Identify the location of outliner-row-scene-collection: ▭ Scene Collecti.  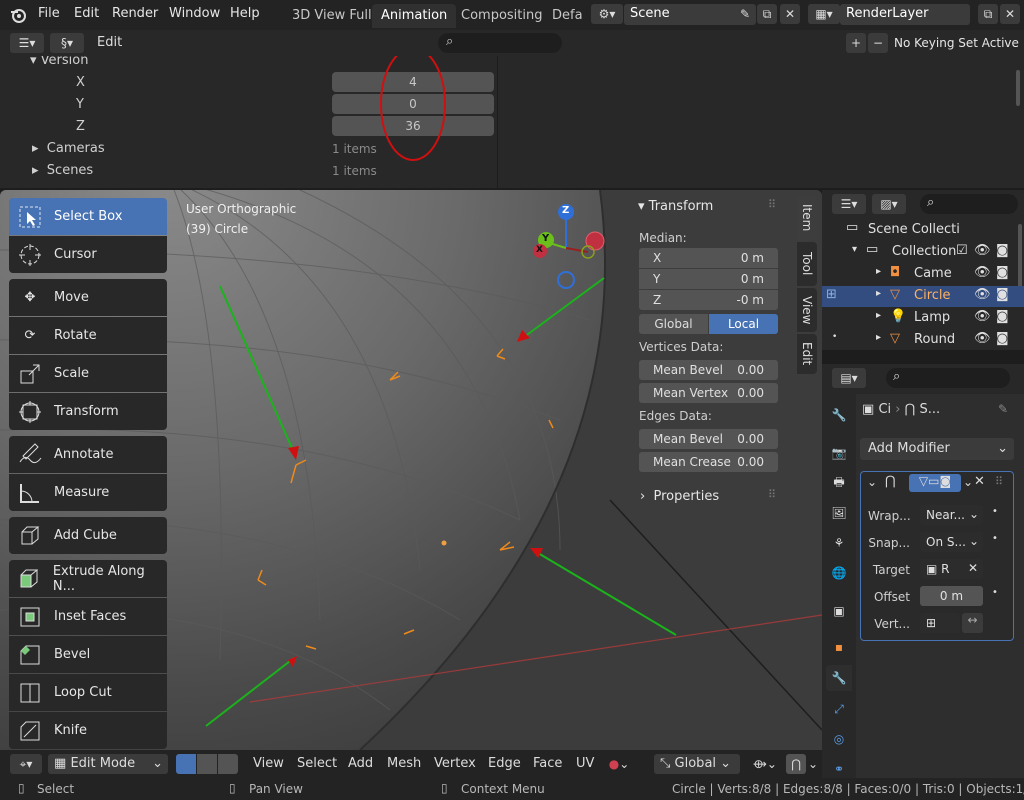
(923, 230).